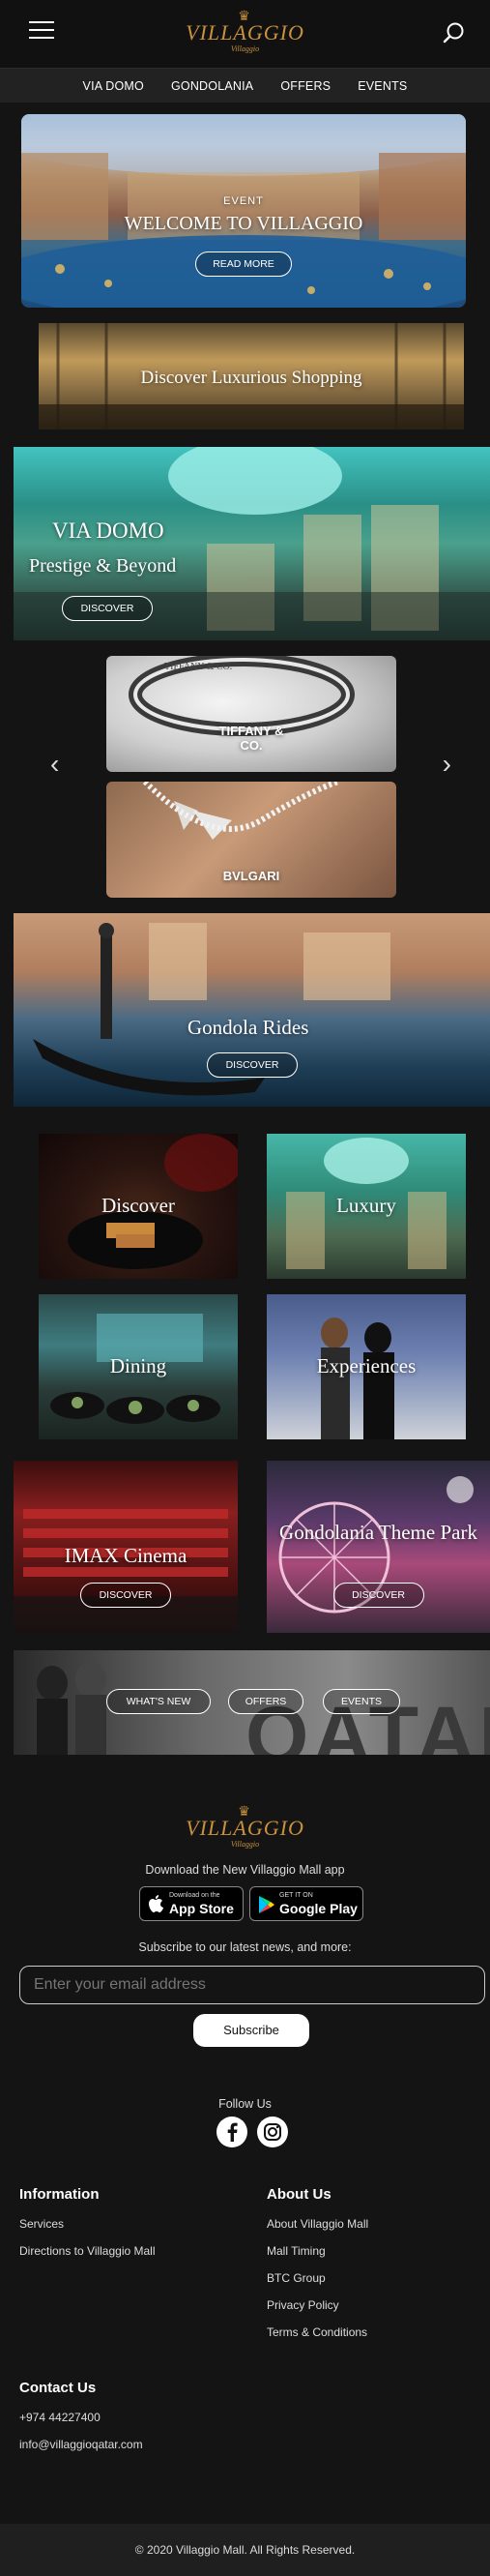 This screenshot has width=490, height=2576. What do you see at coordinates (125, 1556) in the screenshot?
I see `tile-imax-title: IMAX Cinema` at bounding box center [125, 1556].